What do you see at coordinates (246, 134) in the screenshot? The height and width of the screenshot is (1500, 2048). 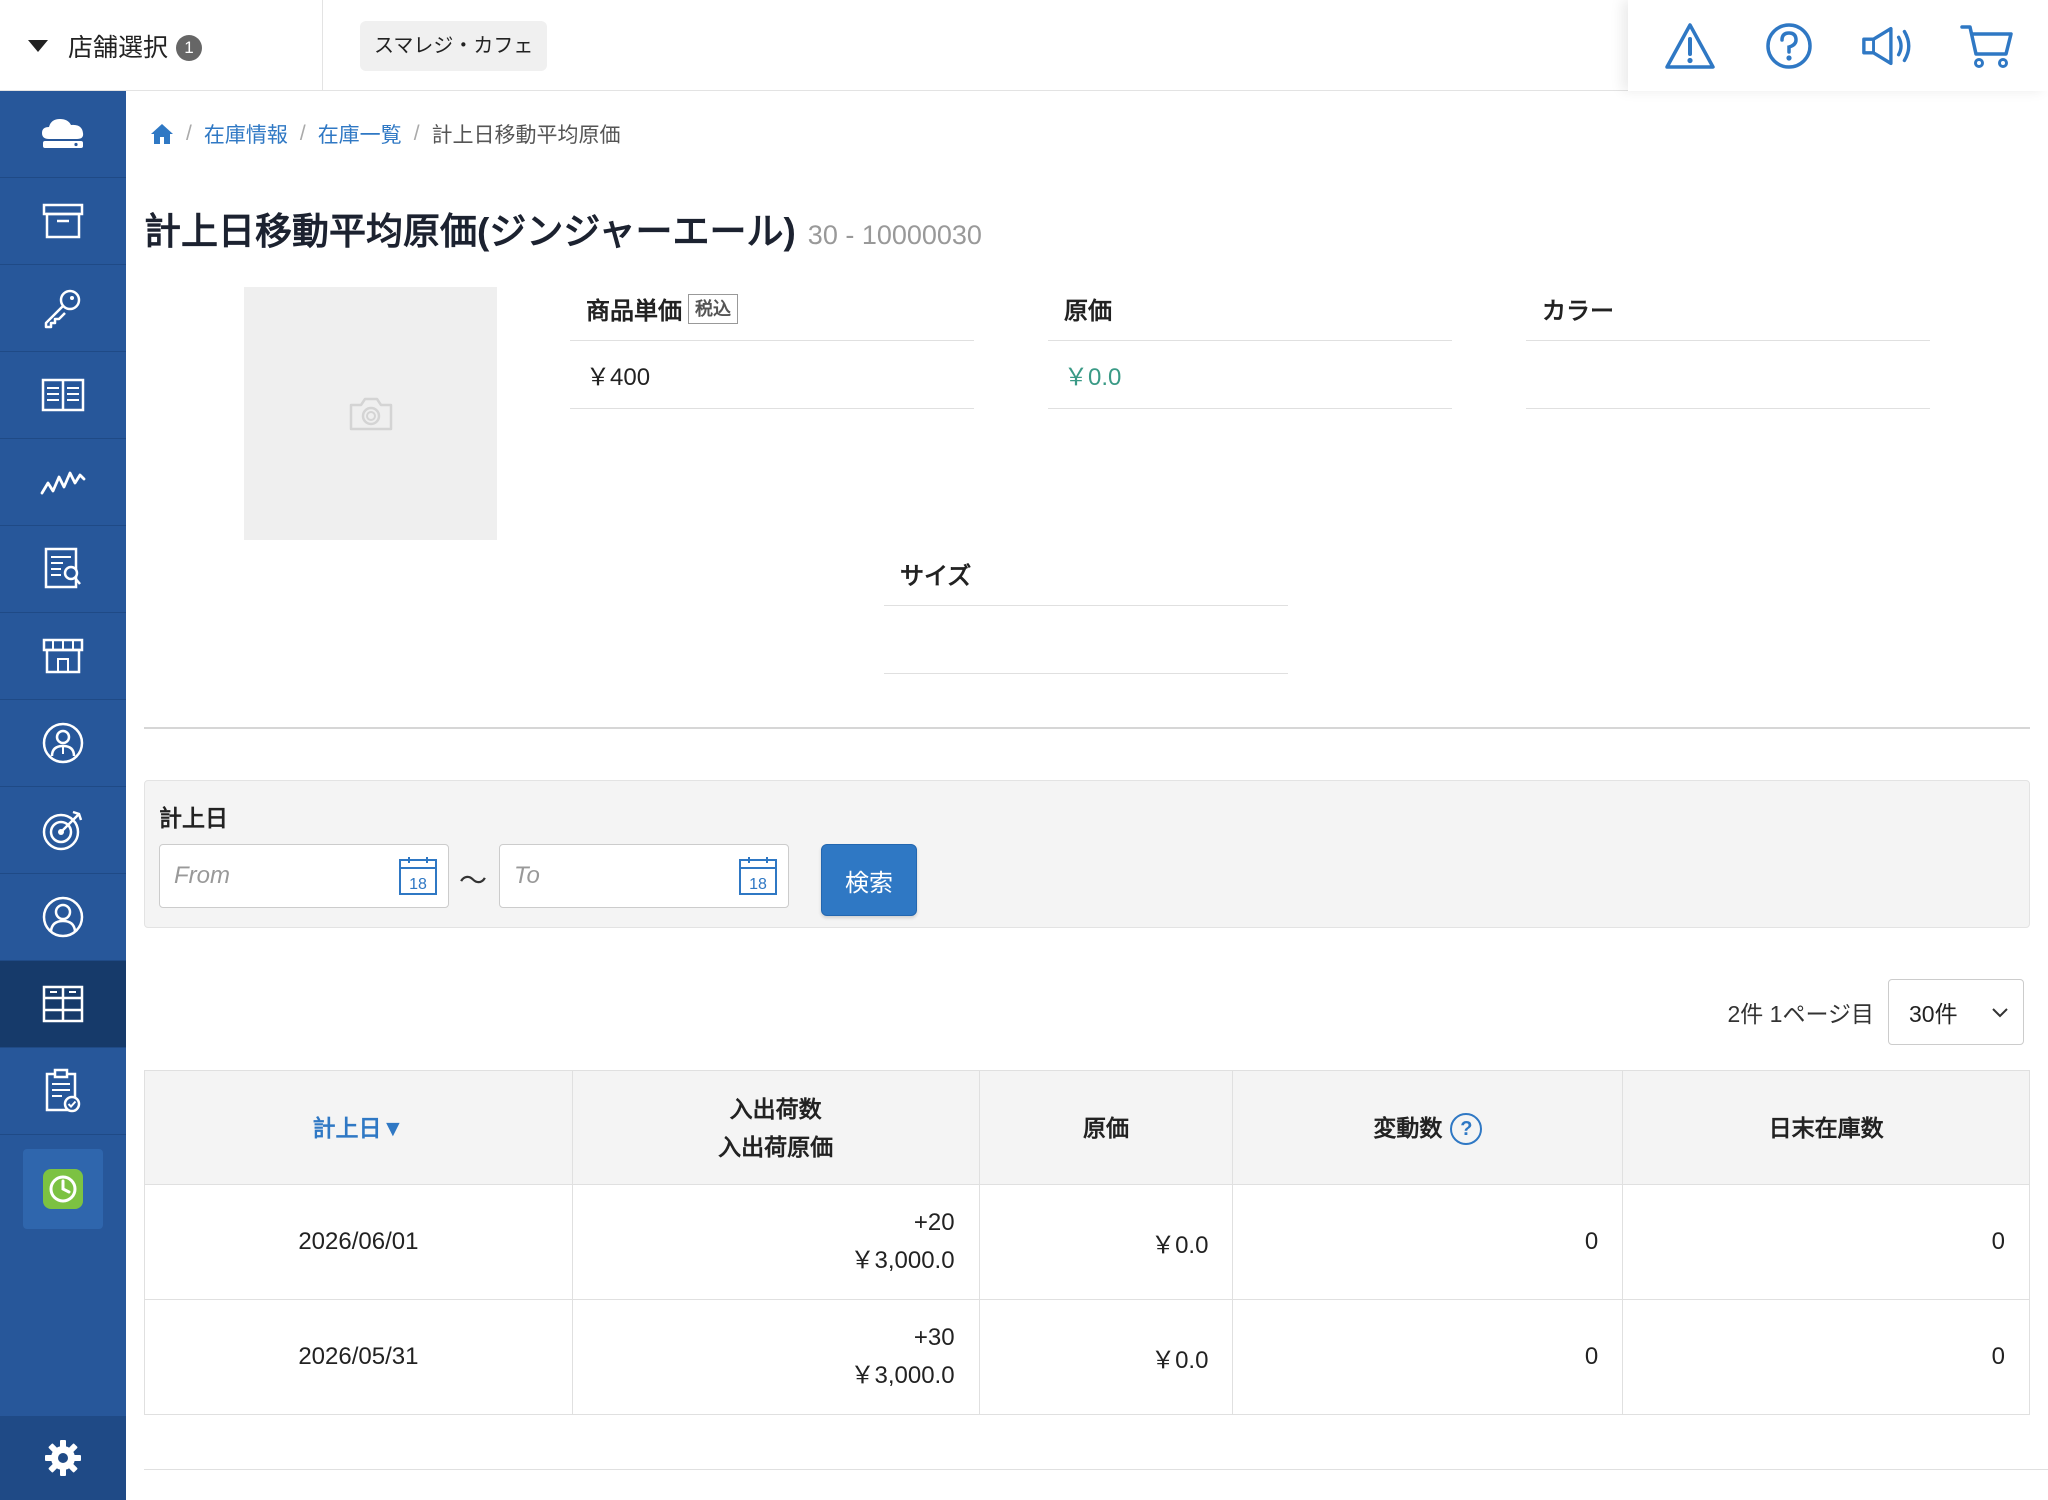 I see `breadcrumb-link-stock-info: 在庫情報` at bounding box center [246, 134].